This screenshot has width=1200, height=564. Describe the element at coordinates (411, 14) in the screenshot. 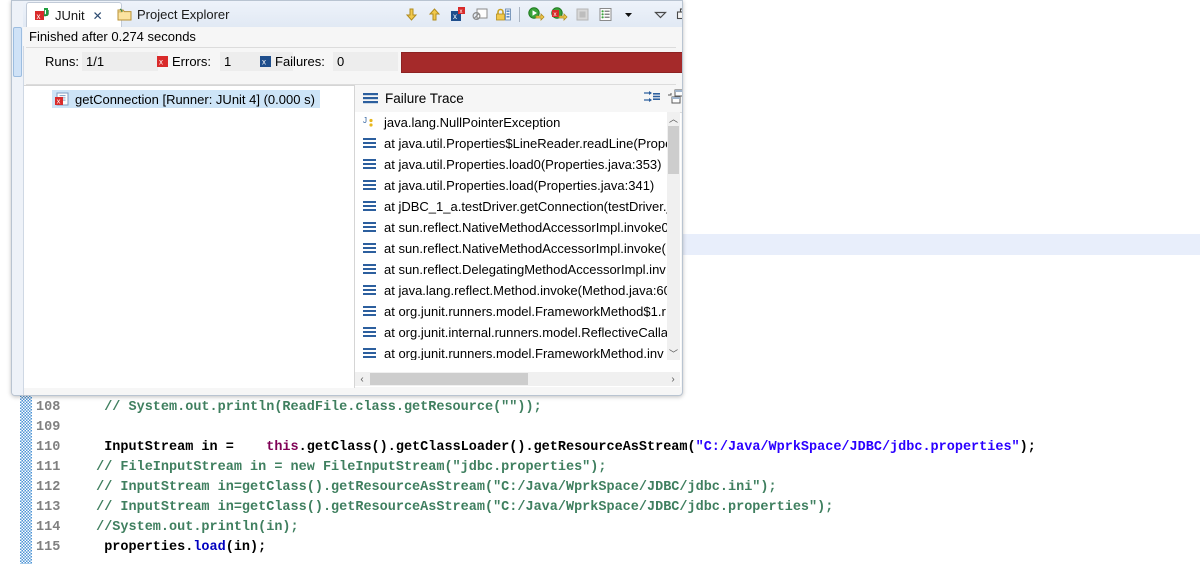

I see `next-failure-down-icon` at that location.